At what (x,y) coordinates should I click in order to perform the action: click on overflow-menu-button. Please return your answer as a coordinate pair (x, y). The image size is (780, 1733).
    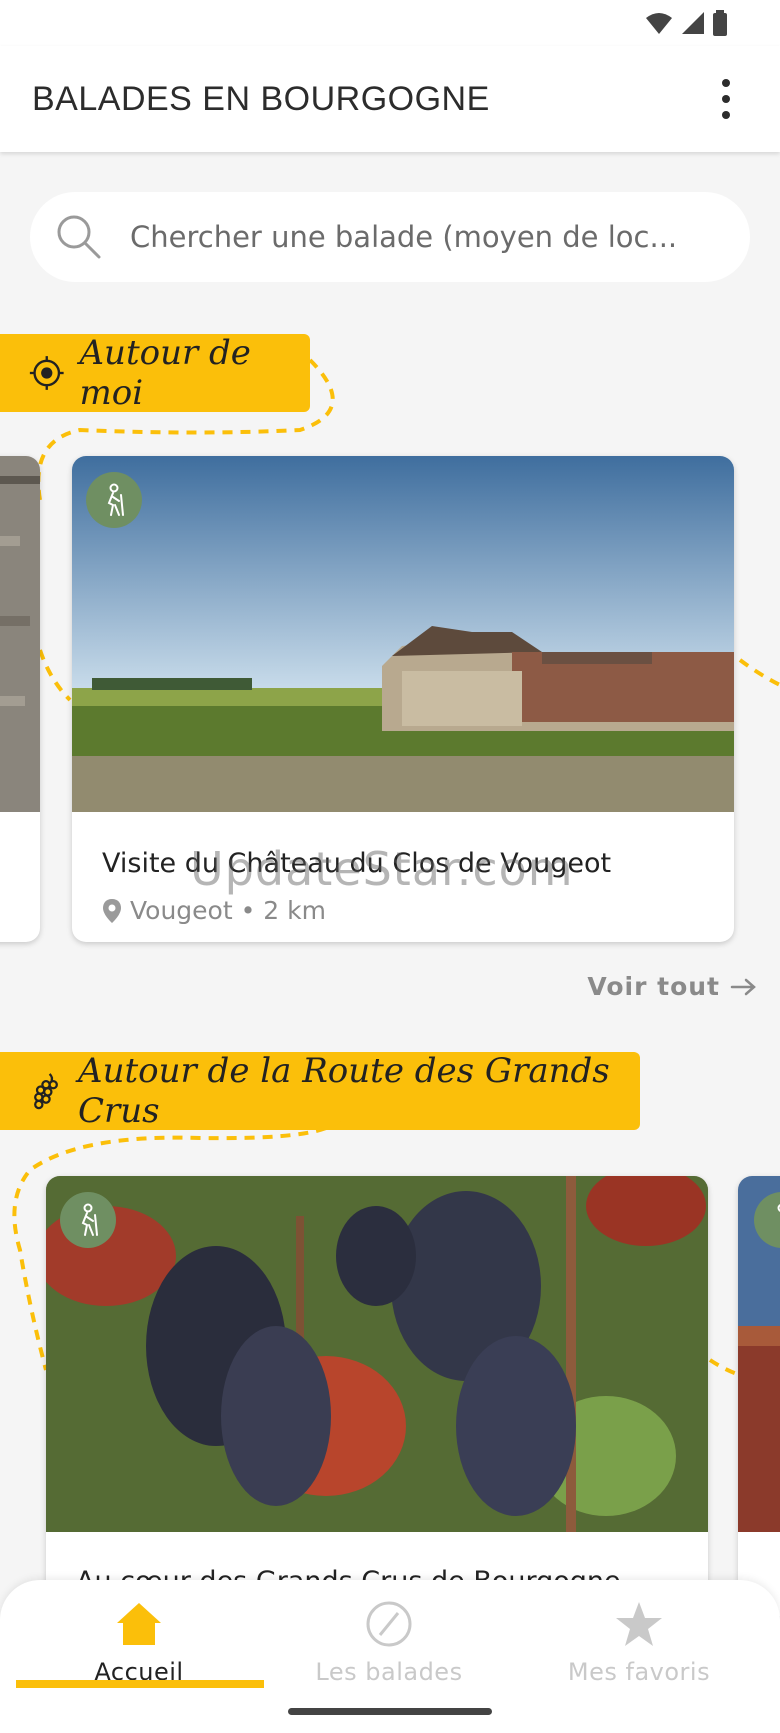
    Looking at the image, I should click on (726, 98).